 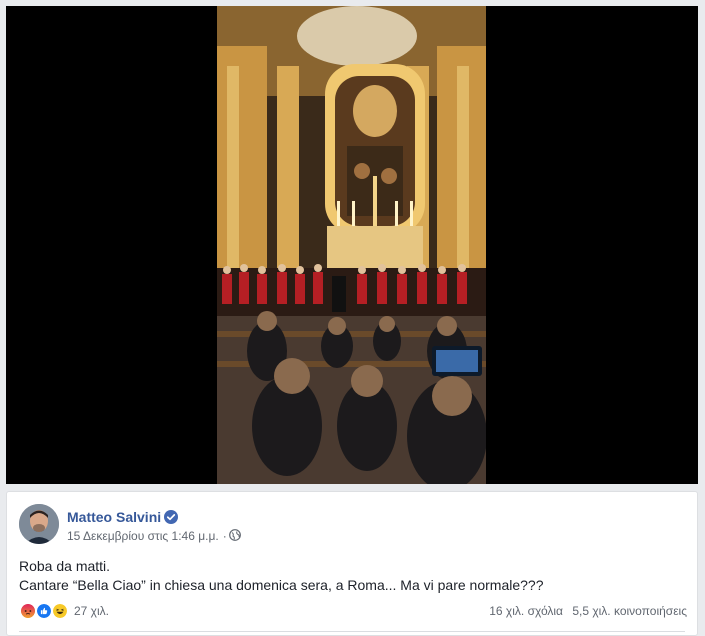 I want to click on post-text-line-1: Roba da matti., so click(x=65, y=566).